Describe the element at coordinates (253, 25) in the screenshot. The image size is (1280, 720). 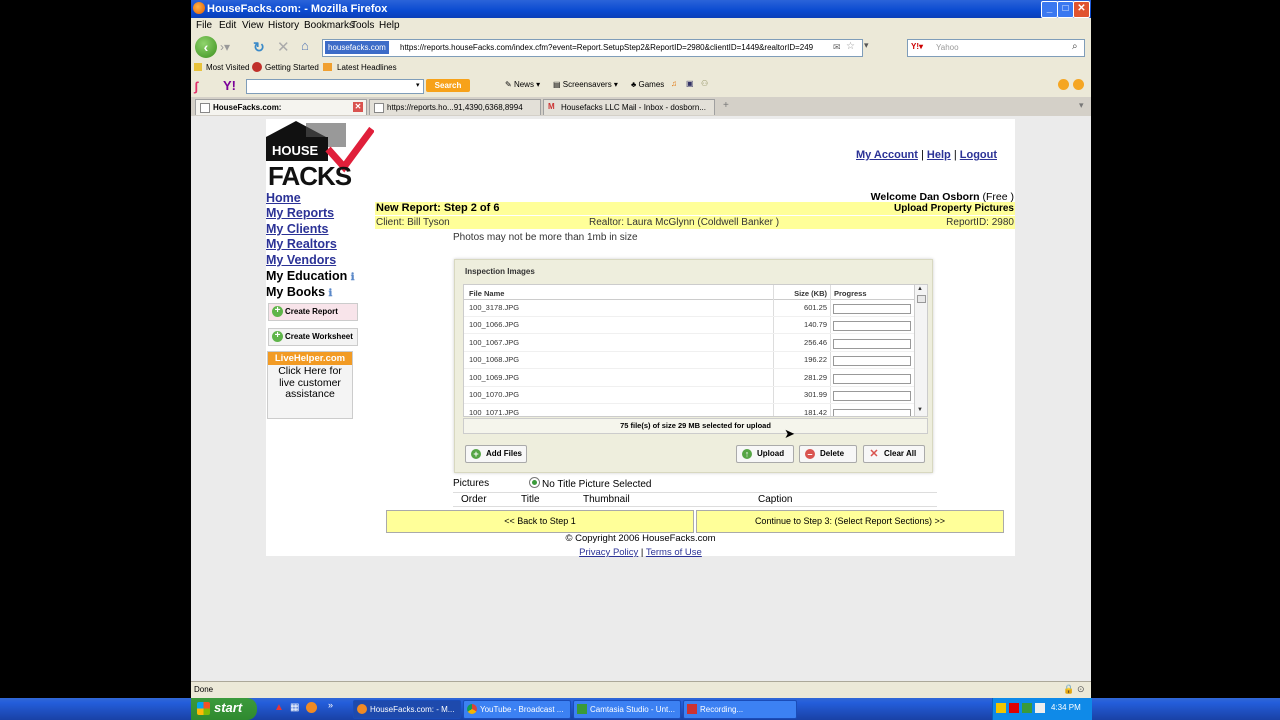
I see `menu-view: View` at that location.